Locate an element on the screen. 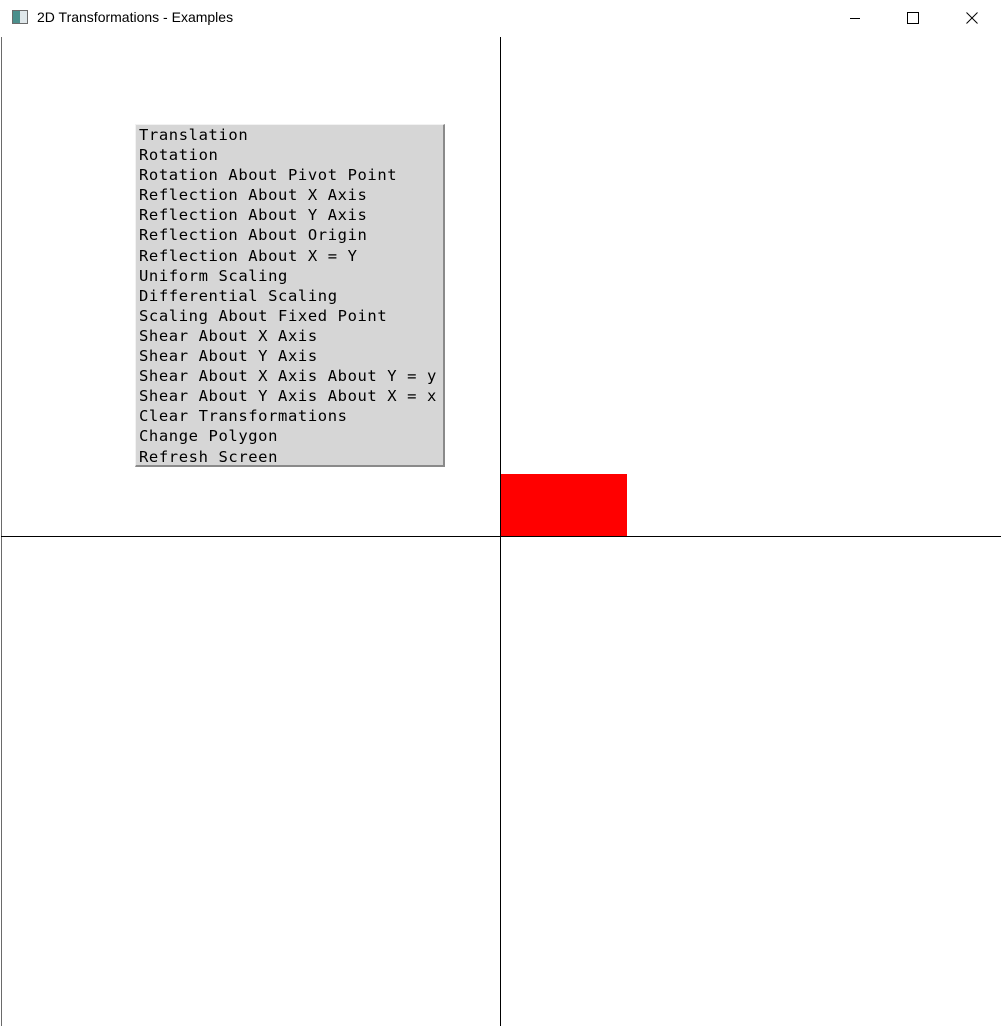  menu-item-differential-scaling: Differential Scaling is located at coordinates (289, 297).